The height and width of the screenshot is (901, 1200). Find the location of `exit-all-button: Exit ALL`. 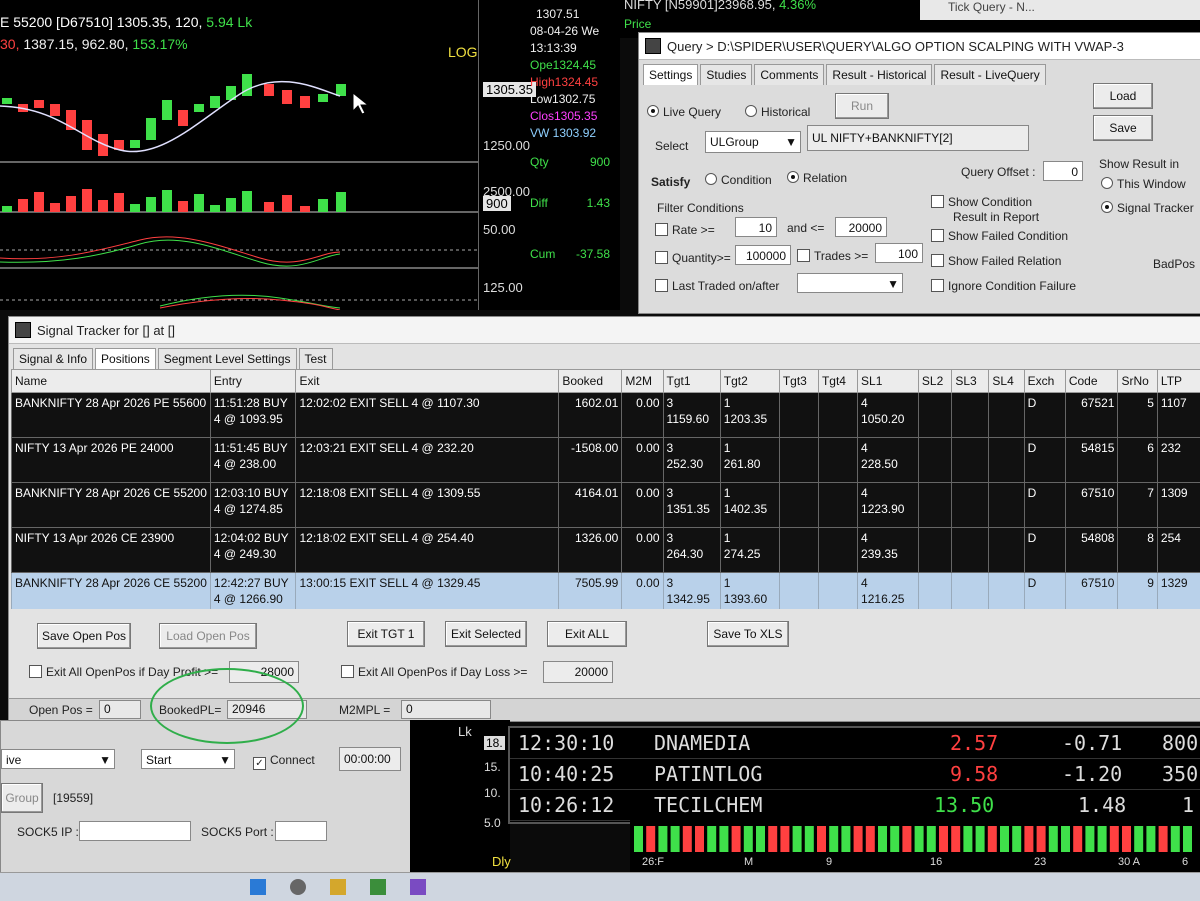

exit-all-button: Exit ALL is located at coordinates (587, 634).